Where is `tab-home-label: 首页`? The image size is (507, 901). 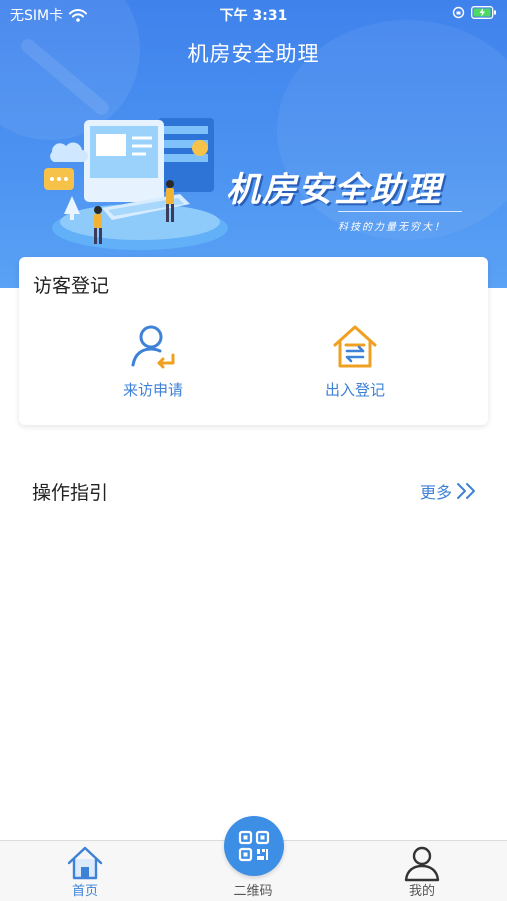 tab-home-label: 首页 is located at coordinates (84, 891).